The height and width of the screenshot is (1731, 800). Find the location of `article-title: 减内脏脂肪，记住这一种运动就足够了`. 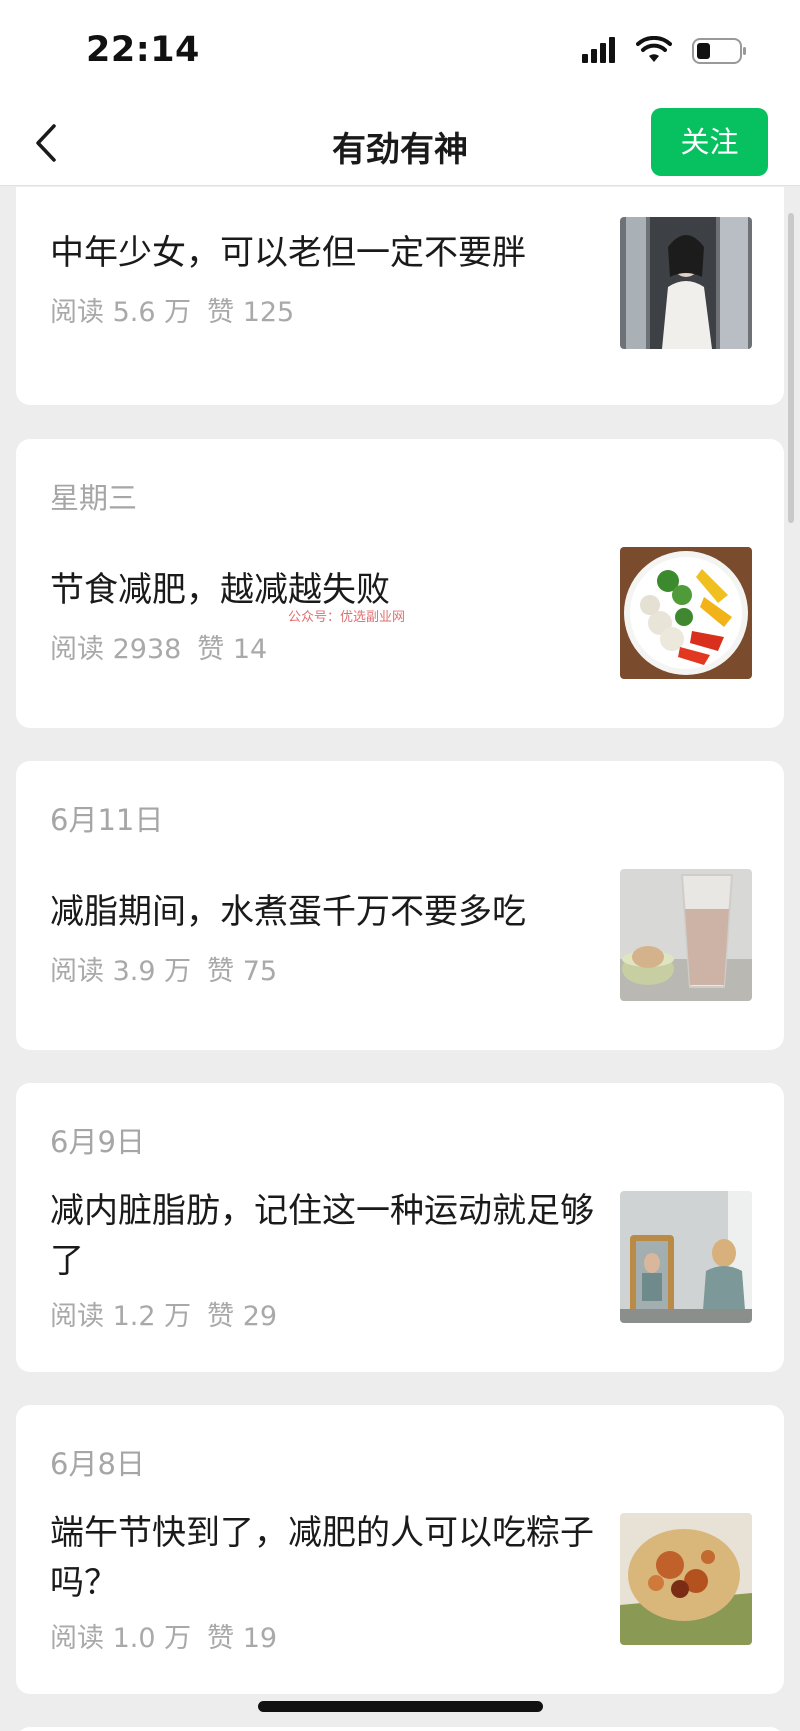

article-title: 减内脏脂肪，记住这一种运动就足够了 is located at coordinates (322, 1236).